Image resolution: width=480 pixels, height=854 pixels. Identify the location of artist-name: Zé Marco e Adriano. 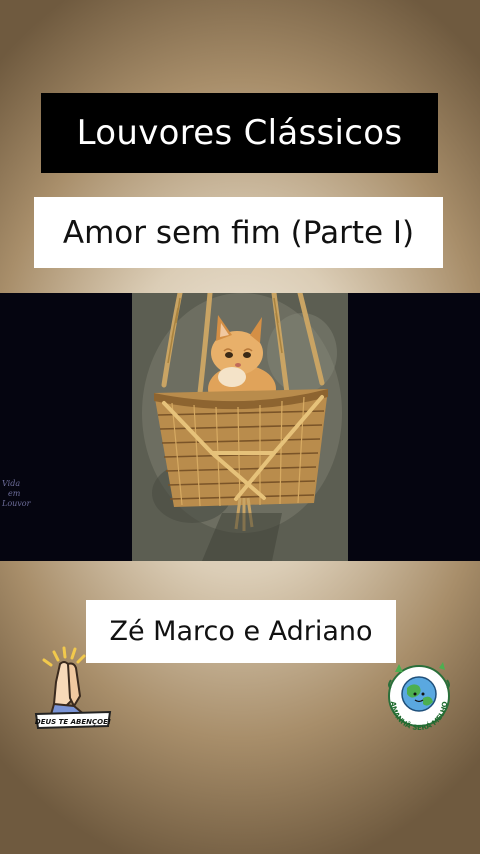
(241, 631).